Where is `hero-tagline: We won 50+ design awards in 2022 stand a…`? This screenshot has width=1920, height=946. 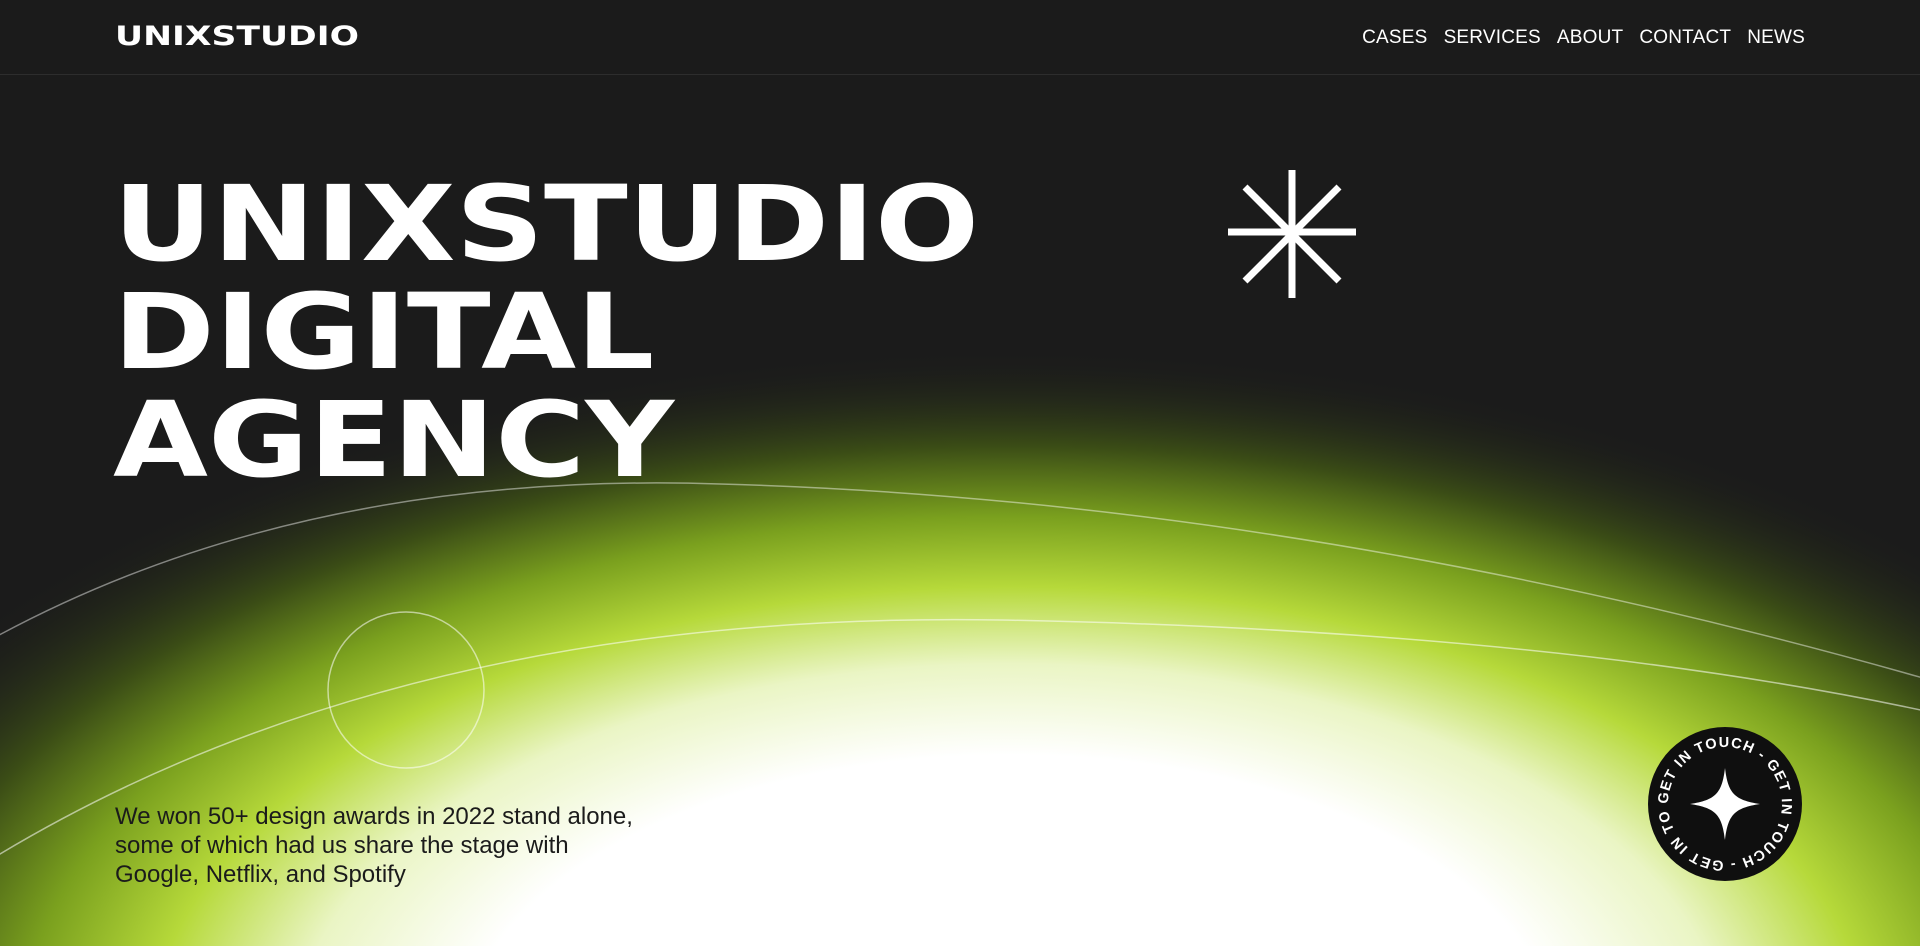 hero-tagline: We won 50+ design awards in 2022 stand a… is located at coordinates (415, 845).